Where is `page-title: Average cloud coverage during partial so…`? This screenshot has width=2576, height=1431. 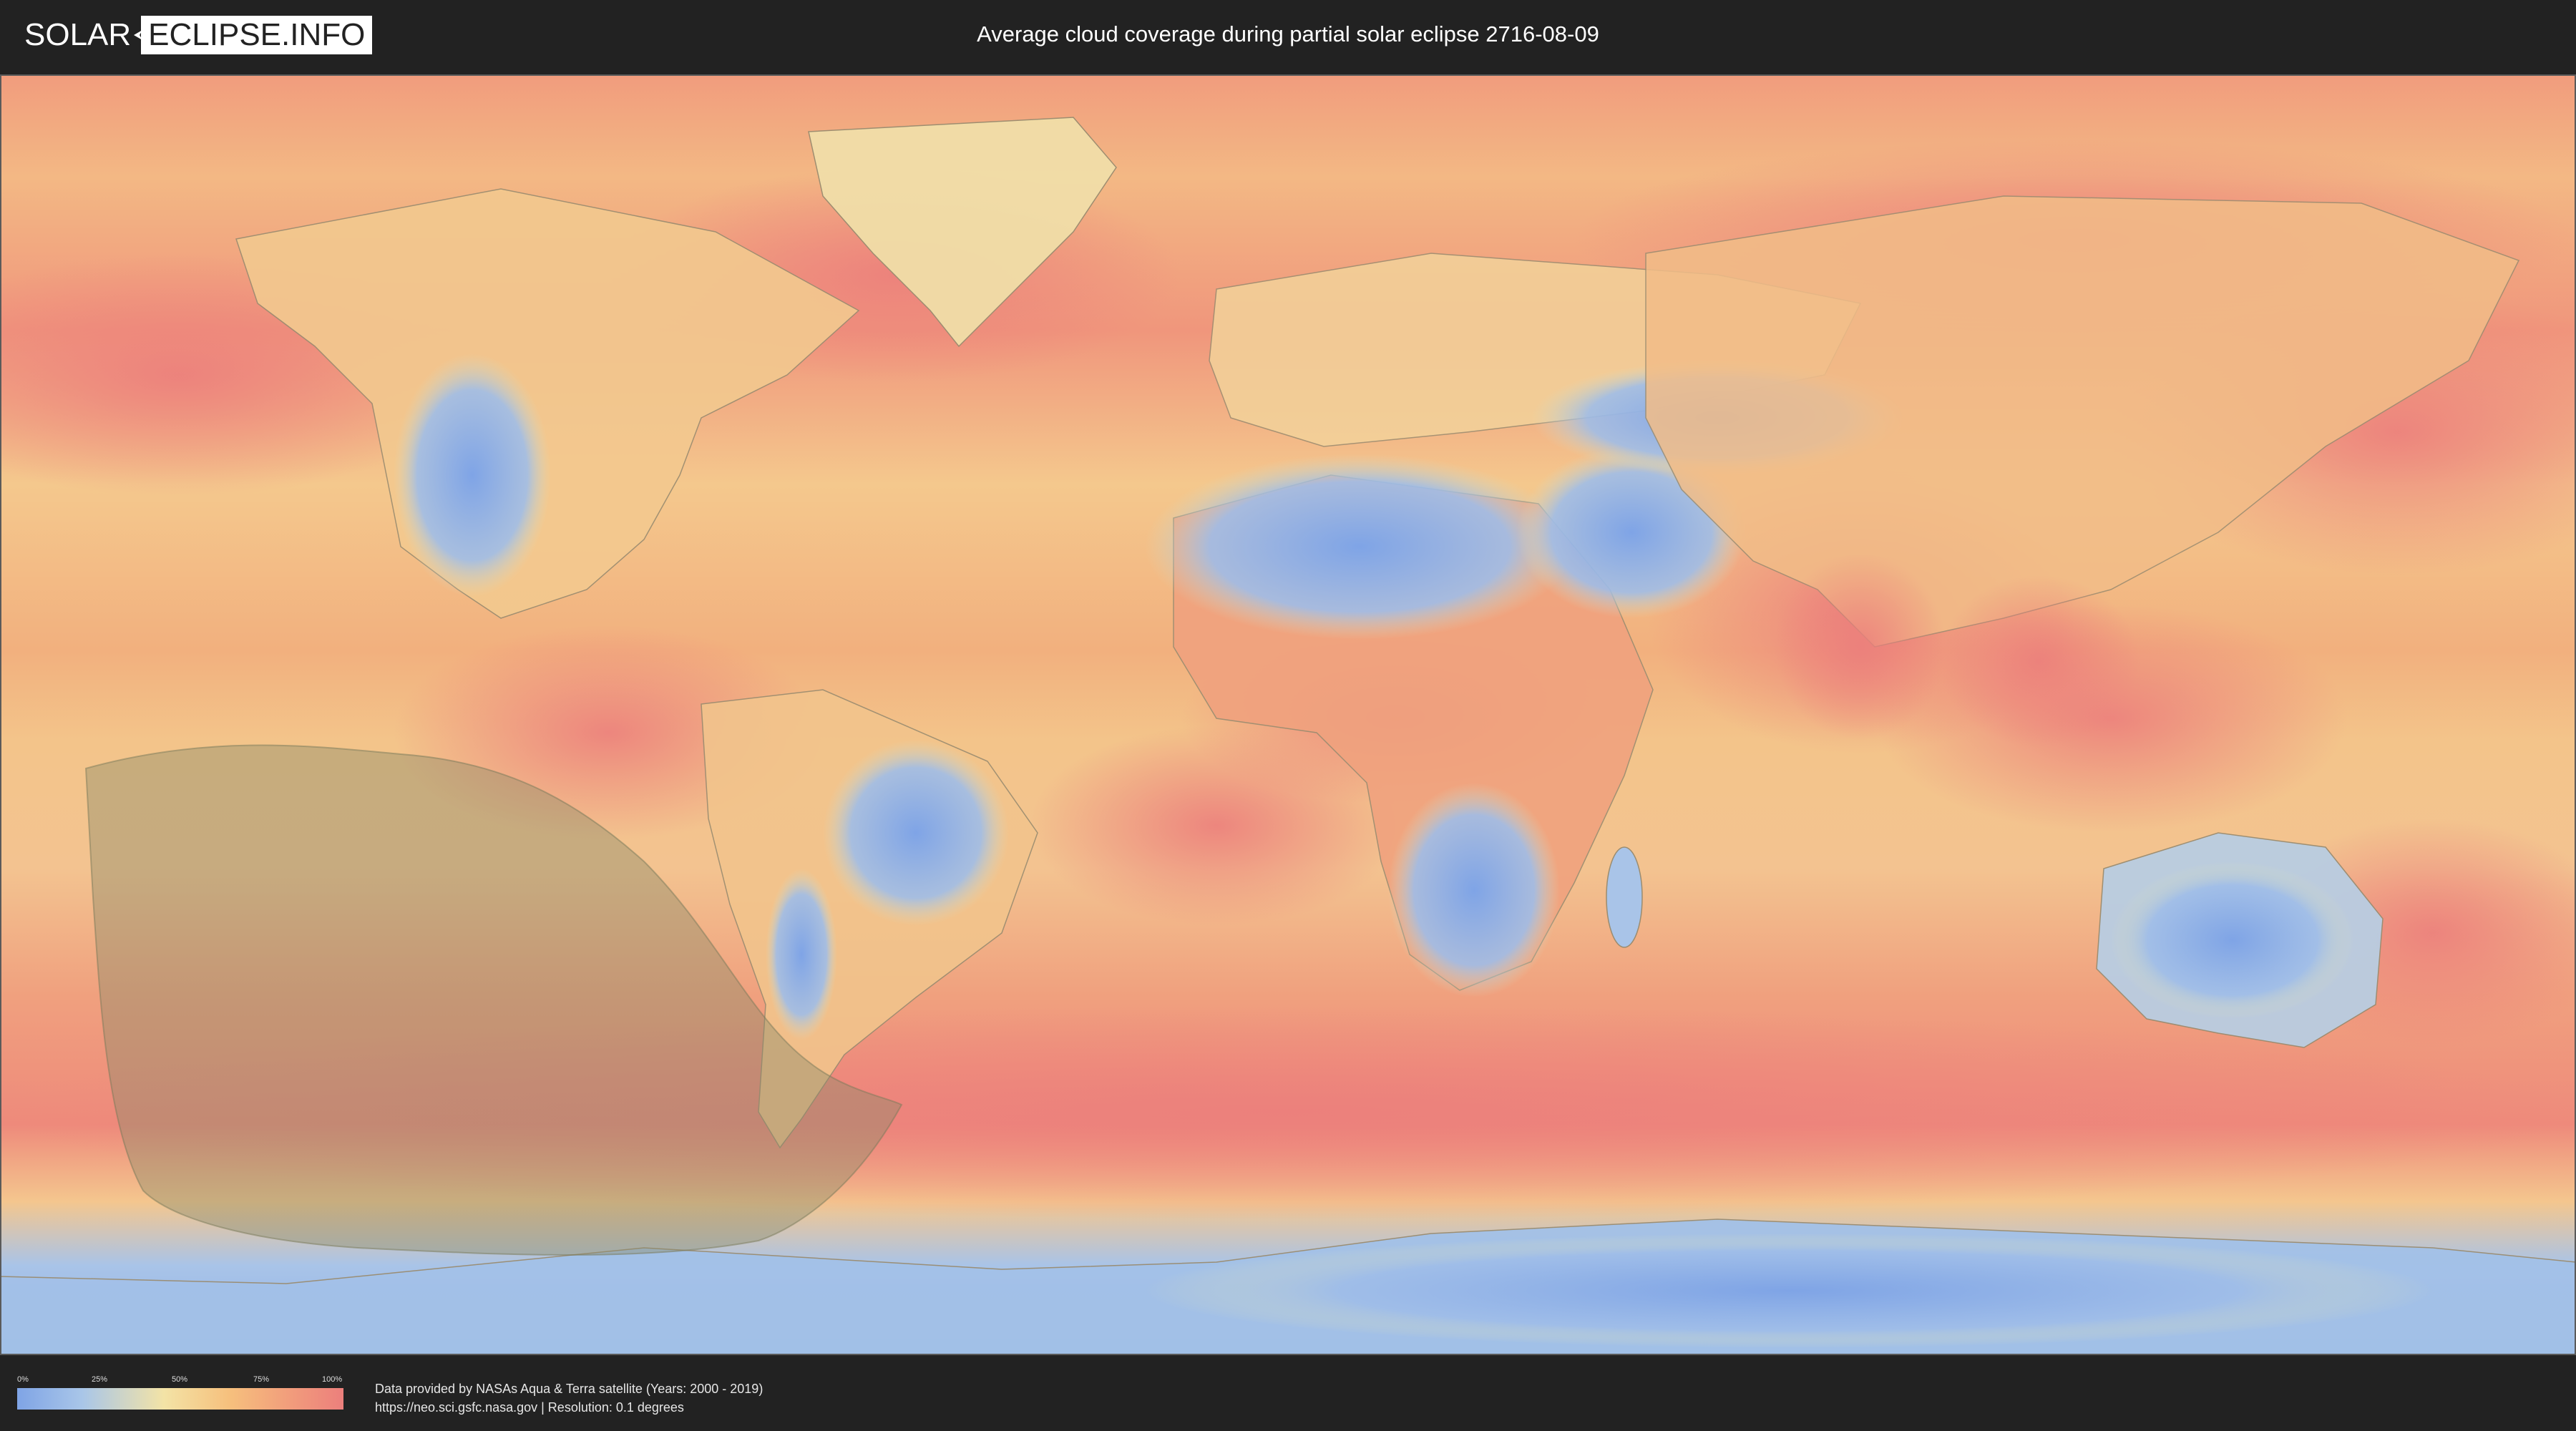 page-title: Average cloud coverage during partial so… is located at coordinates (1288, 34).